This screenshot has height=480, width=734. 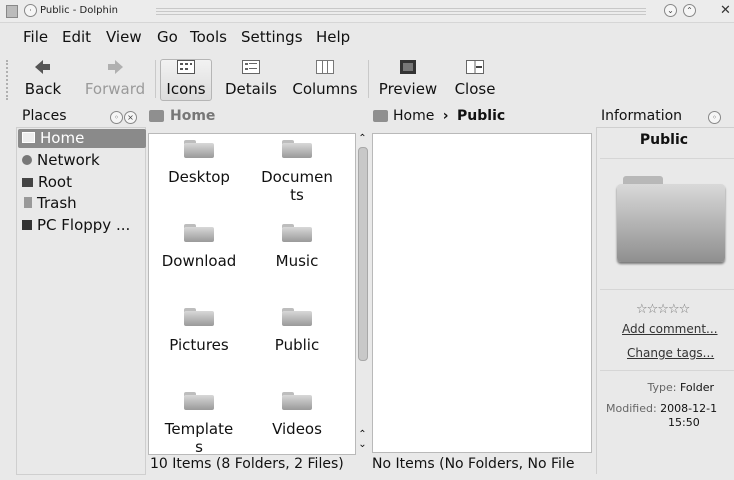 What do you see at coordinates (689, 408) in the screenshot?
I see `modified-value: 2008-12-1` at bounding box center [689, 408].